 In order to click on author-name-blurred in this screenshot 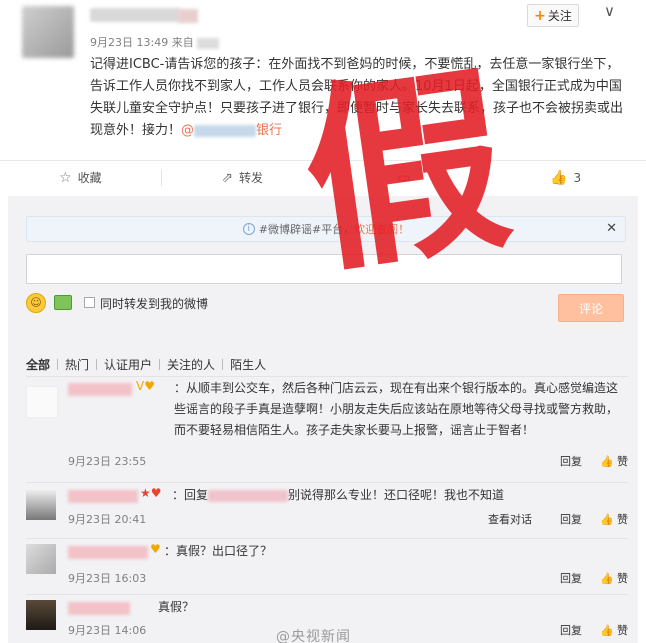, I will do `click(135, 15)`.